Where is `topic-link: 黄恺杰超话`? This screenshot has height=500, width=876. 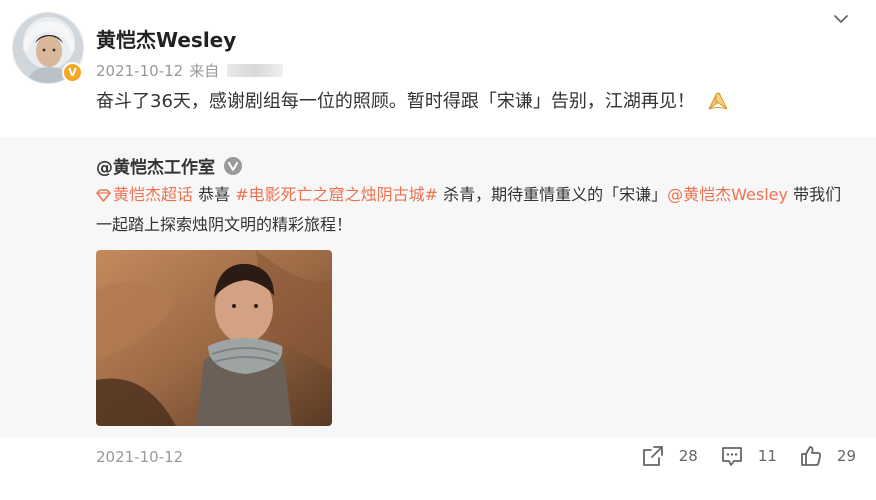
topic-link: 黄恺杰超话 is located at coordinates (144, 194).